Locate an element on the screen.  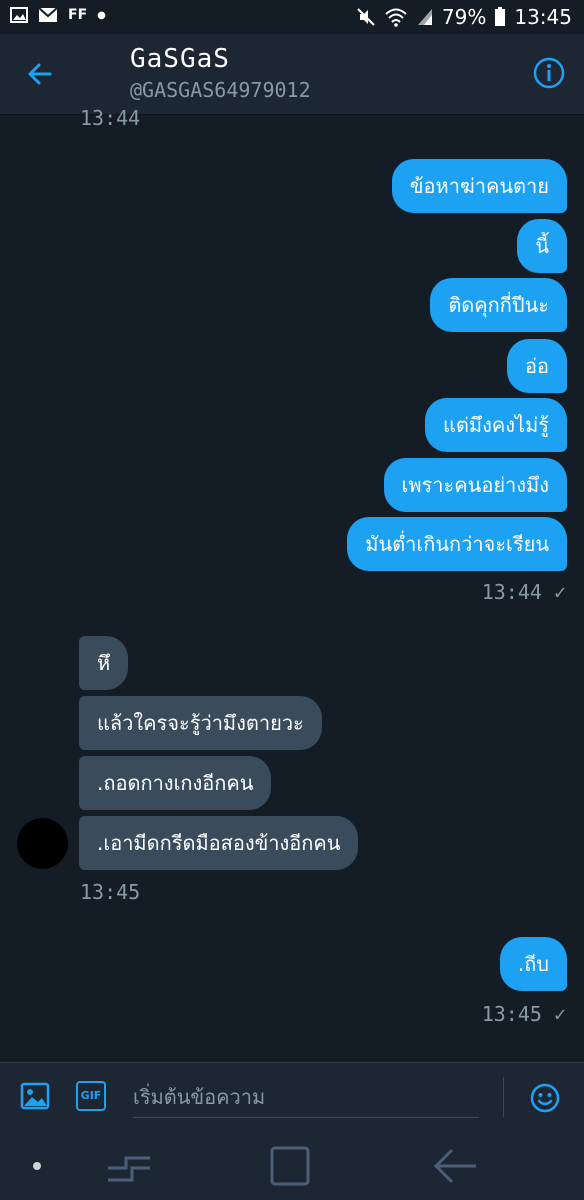
mail-icon is located at coordinates (48, 14).